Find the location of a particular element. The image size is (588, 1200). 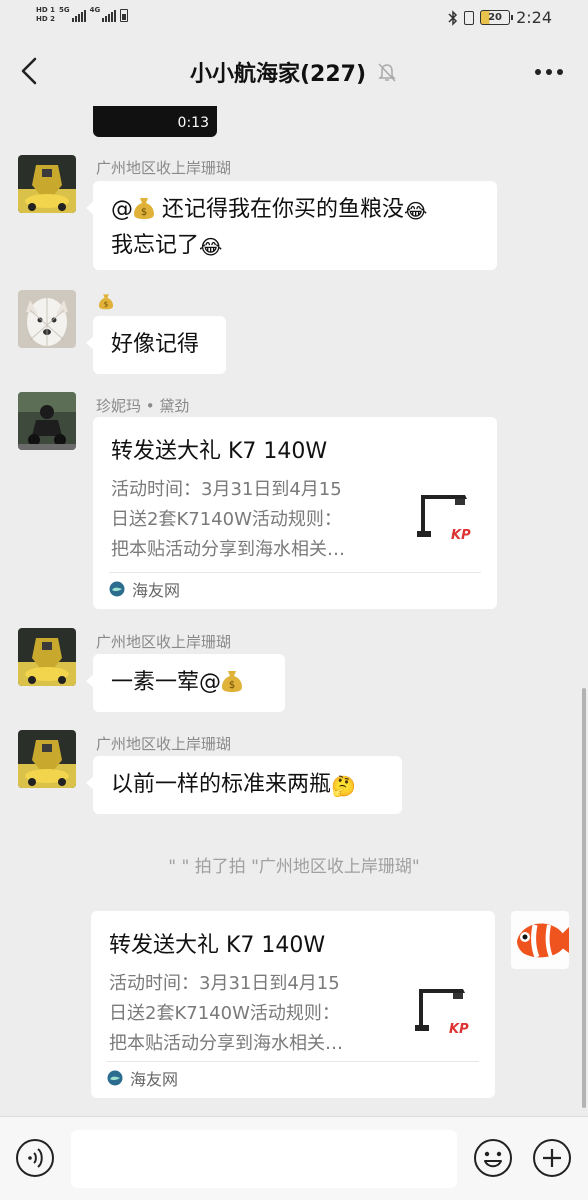

status-right: 20 2:24 is located at coordinates (500, 17).